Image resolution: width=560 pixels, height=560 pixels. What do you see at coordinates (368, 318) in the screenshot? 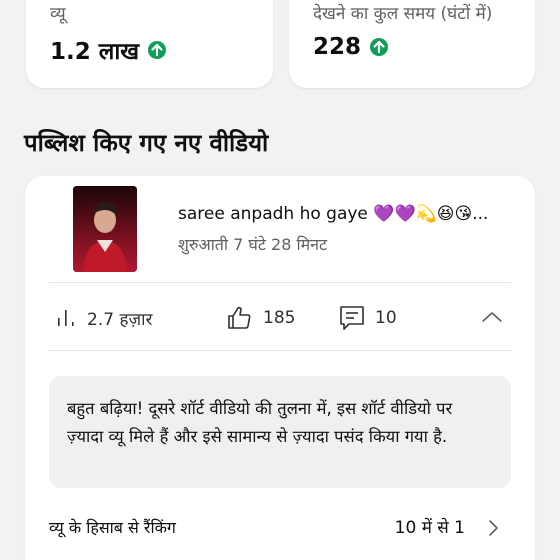
I see `comments-stat: 10` at bounding box center [368, 318].